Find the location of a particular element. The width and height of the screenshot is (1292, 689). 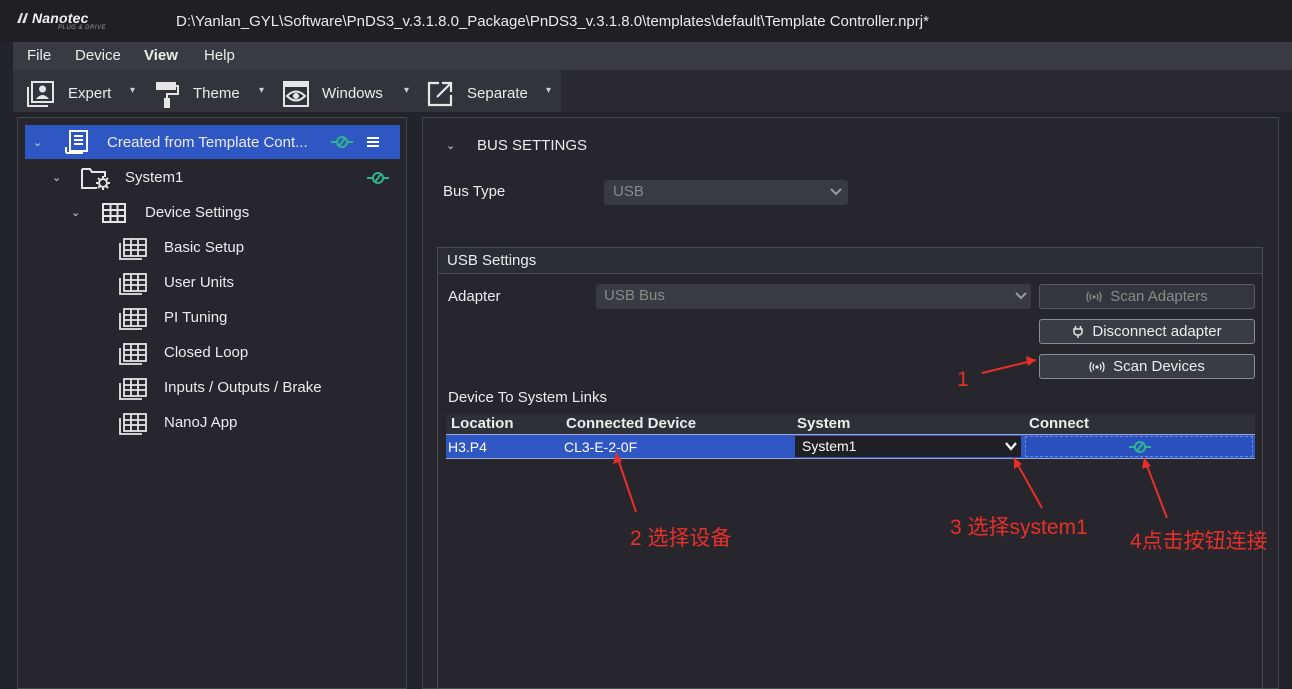

annotation-step-3: 3 选择system1 is located at coordinates (1019, 527).